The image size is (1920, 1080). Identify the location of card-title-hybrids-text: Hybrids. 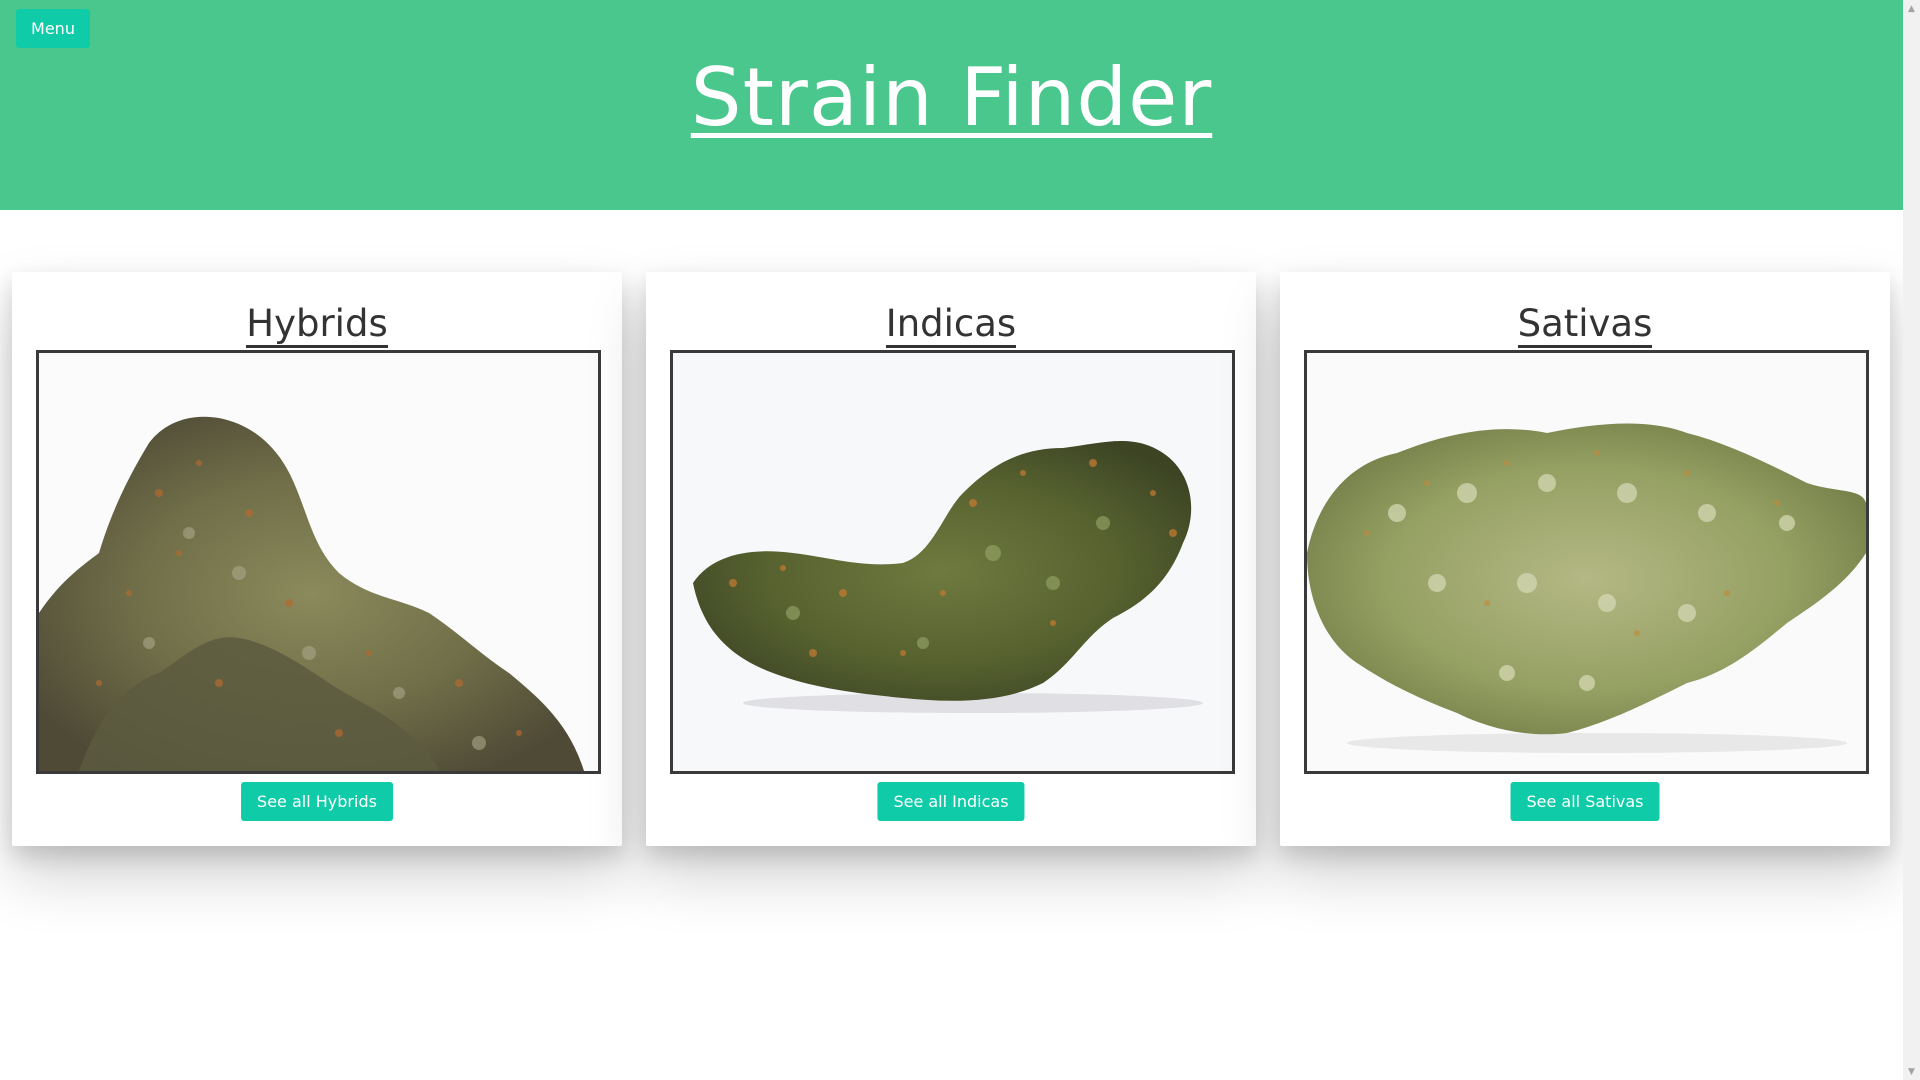
(317, 325).